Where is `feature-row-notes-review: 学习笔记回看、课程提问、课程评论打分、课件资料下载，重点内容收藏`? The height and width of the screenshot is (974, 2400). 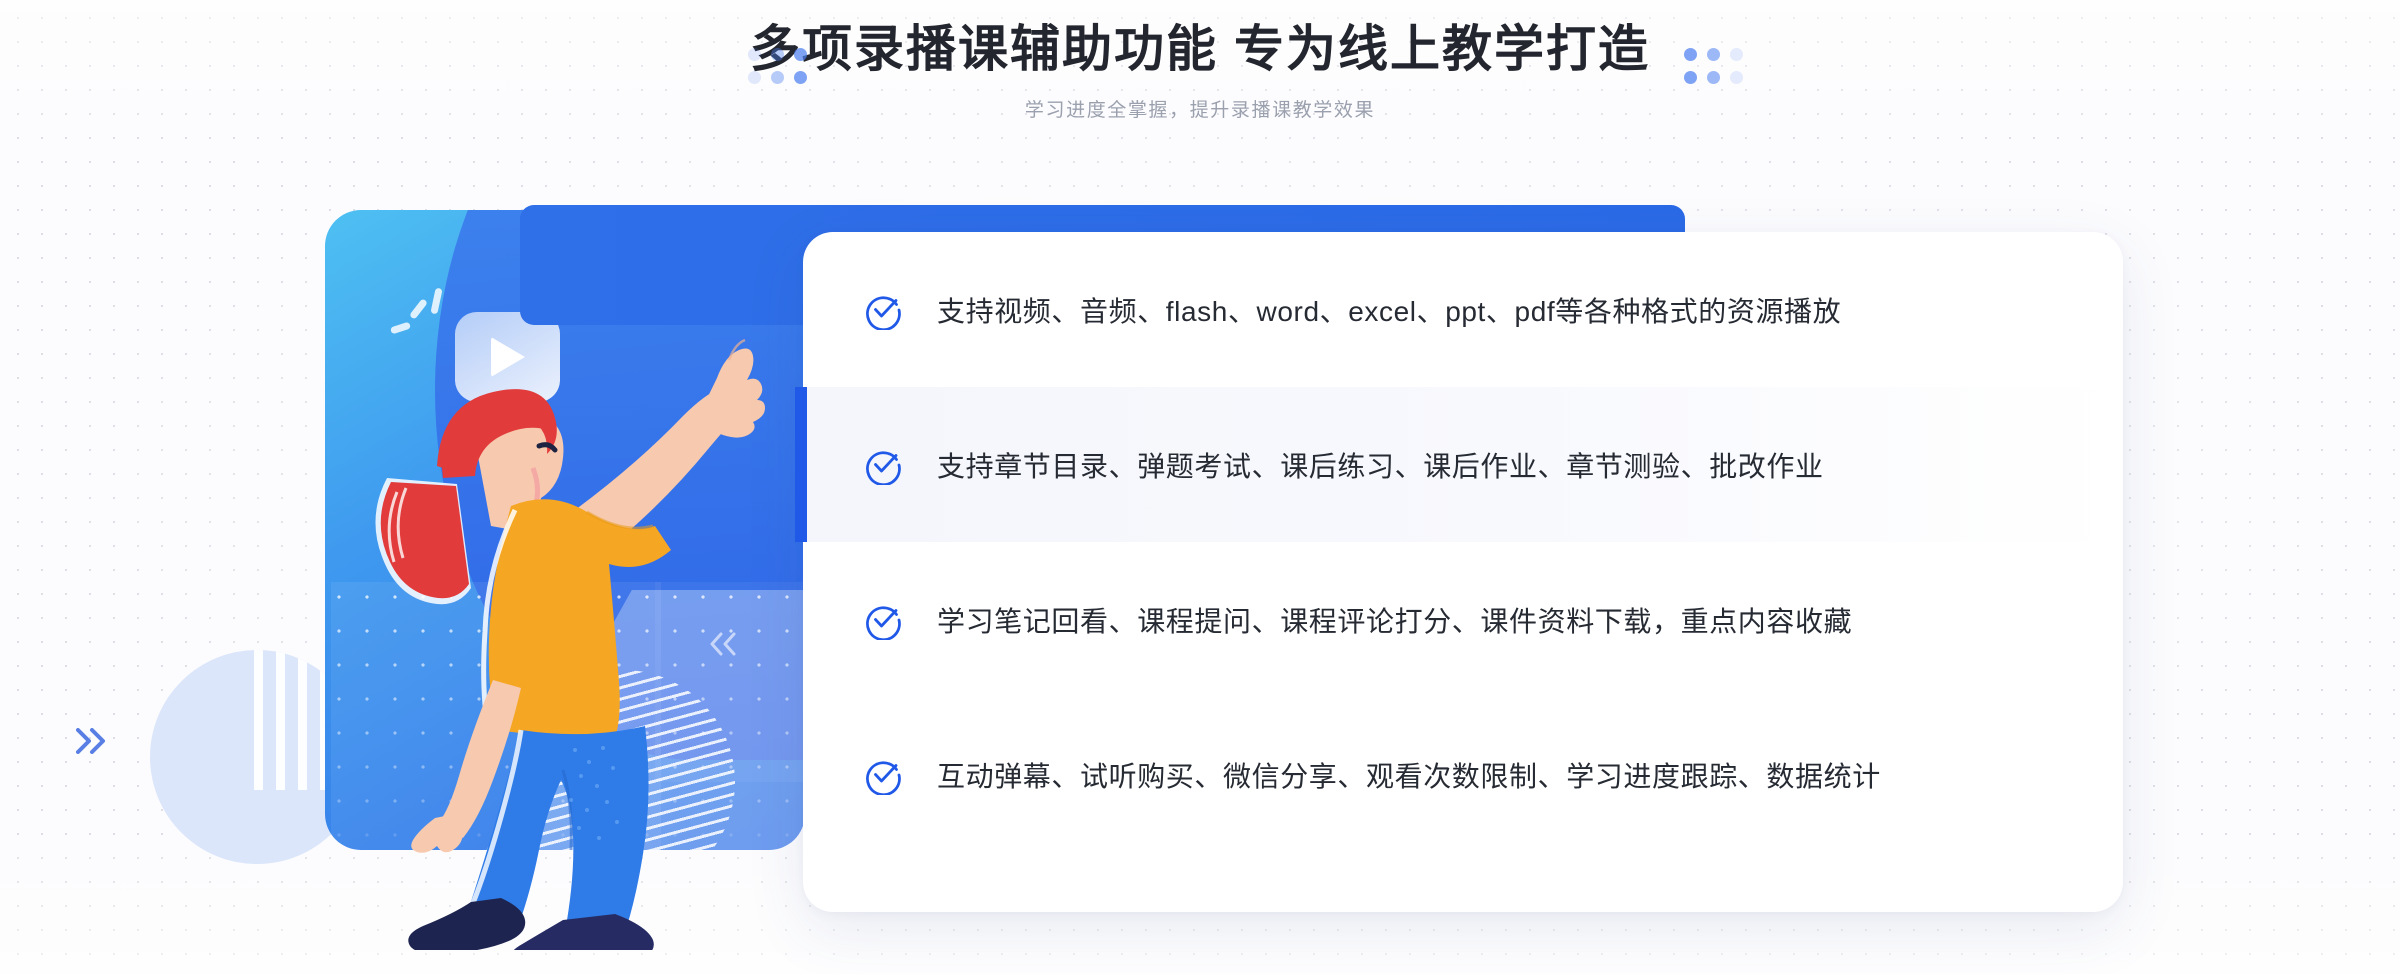 feature-row-notes-review: 学习笔记回看、课程提问、课程评论打分、课件资料下载，重点内容收藏 is located at coordinates (1463, 619).